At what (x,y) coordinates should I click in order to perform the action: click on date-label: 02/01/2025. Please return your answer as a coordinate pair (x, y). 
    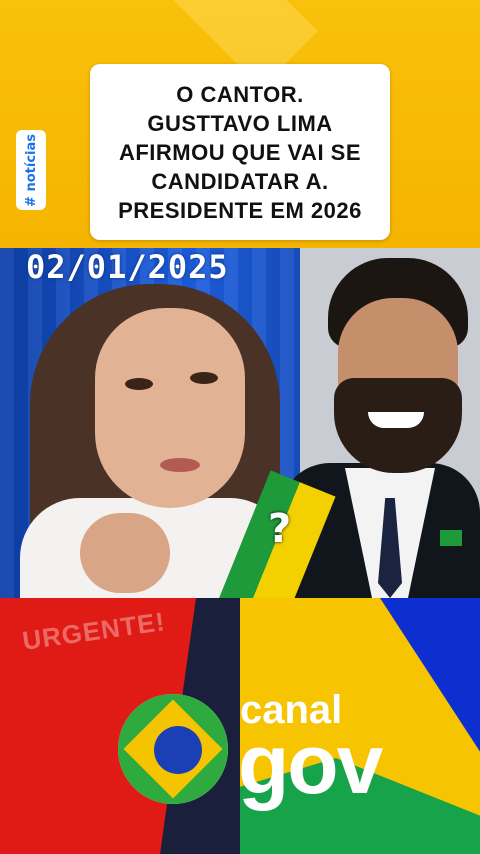
    Looking at the image, I should click on (127, 267).